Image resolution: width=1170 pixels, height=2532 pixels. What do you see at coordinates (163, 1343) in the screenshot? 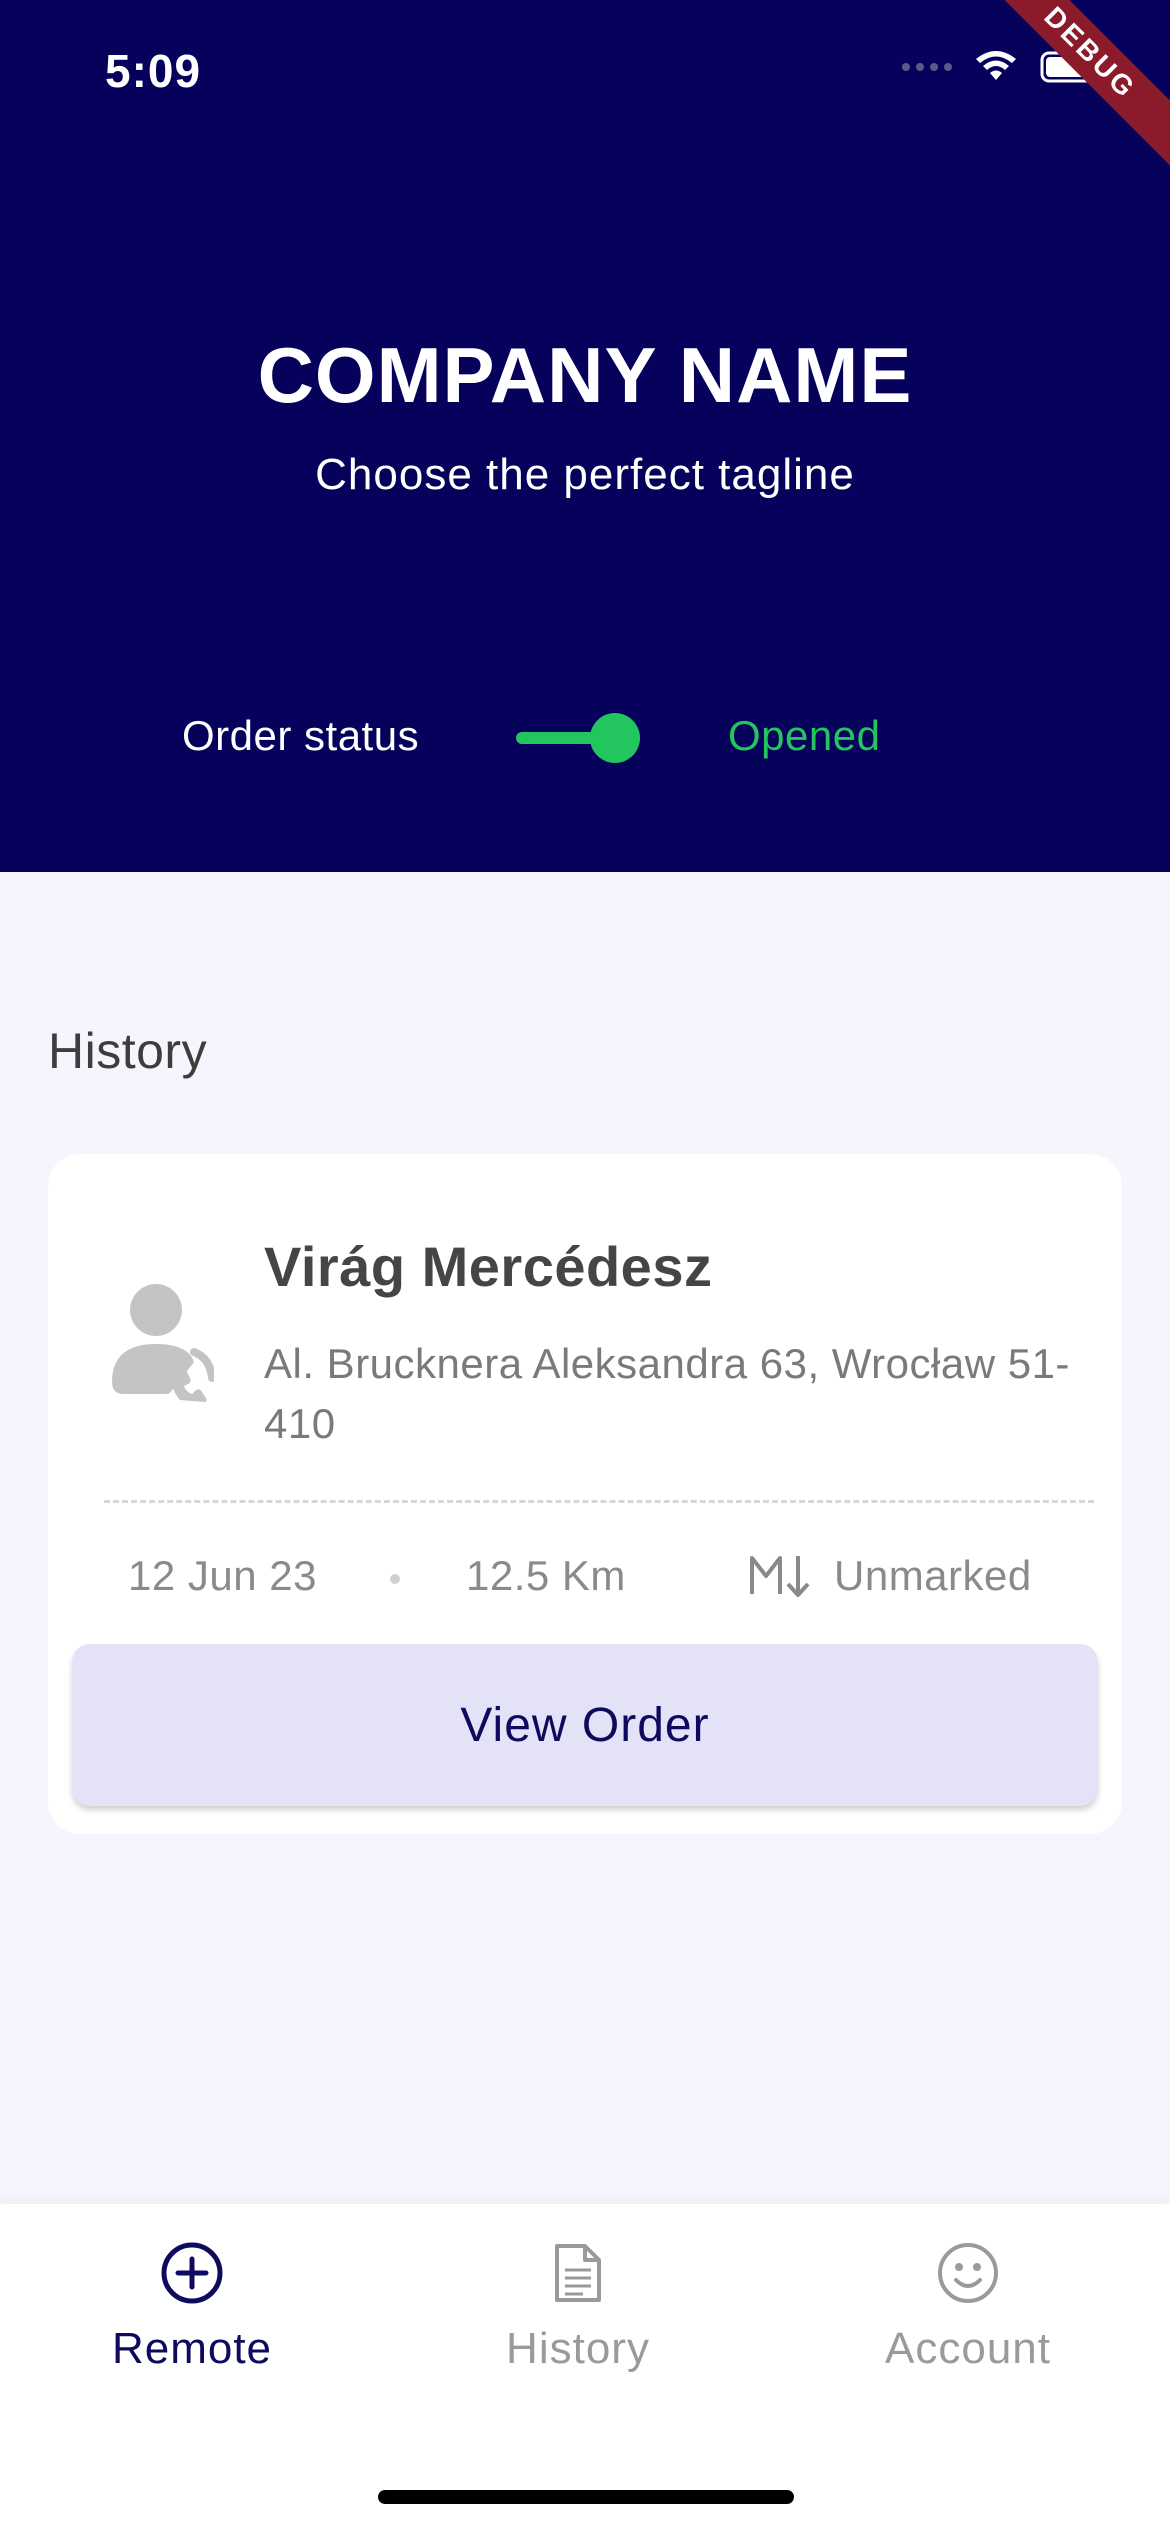
I see `customer-phone-avatar-icon` at bounding box center [163, 1343].